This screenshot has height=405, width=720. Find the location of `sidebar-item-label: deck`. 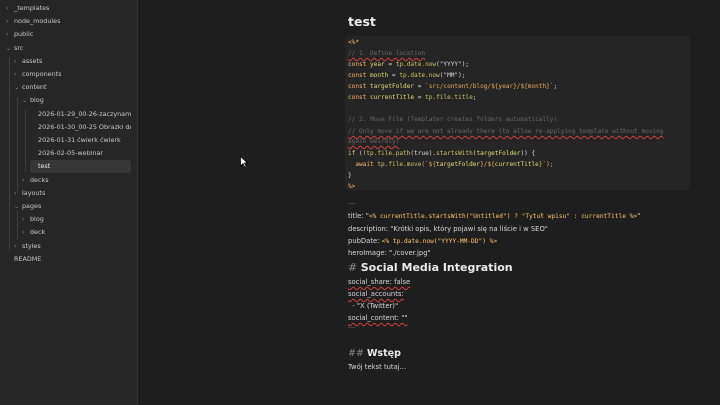

sidebar-item-label: deck is located at coordinates (38, 232).